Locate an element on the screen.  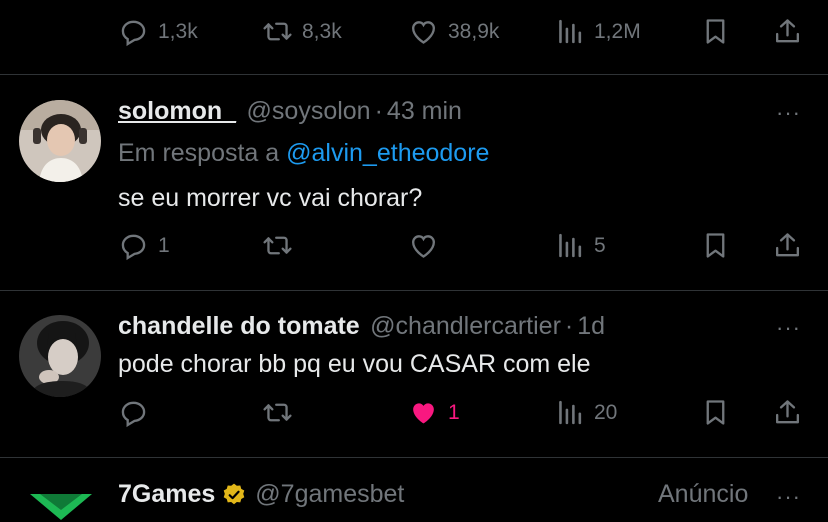
7games-logo-icon is located at coordinates (61, 507).